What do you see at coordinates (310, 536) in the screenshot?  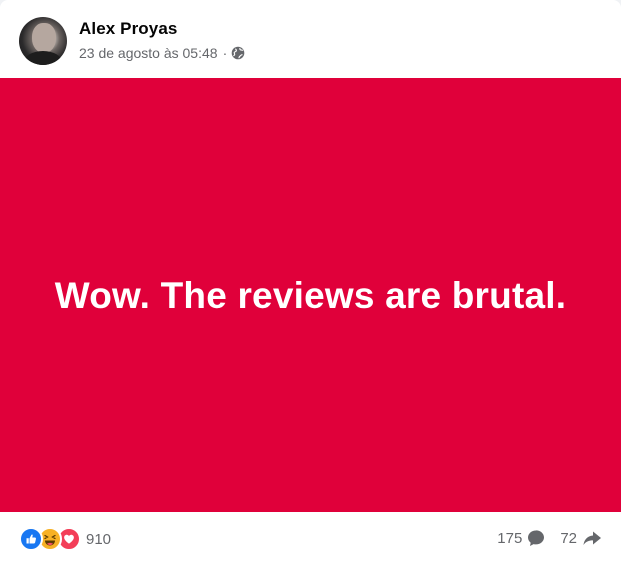 I see `post-footer: 910 175 72` at bounding box center [310, 536].